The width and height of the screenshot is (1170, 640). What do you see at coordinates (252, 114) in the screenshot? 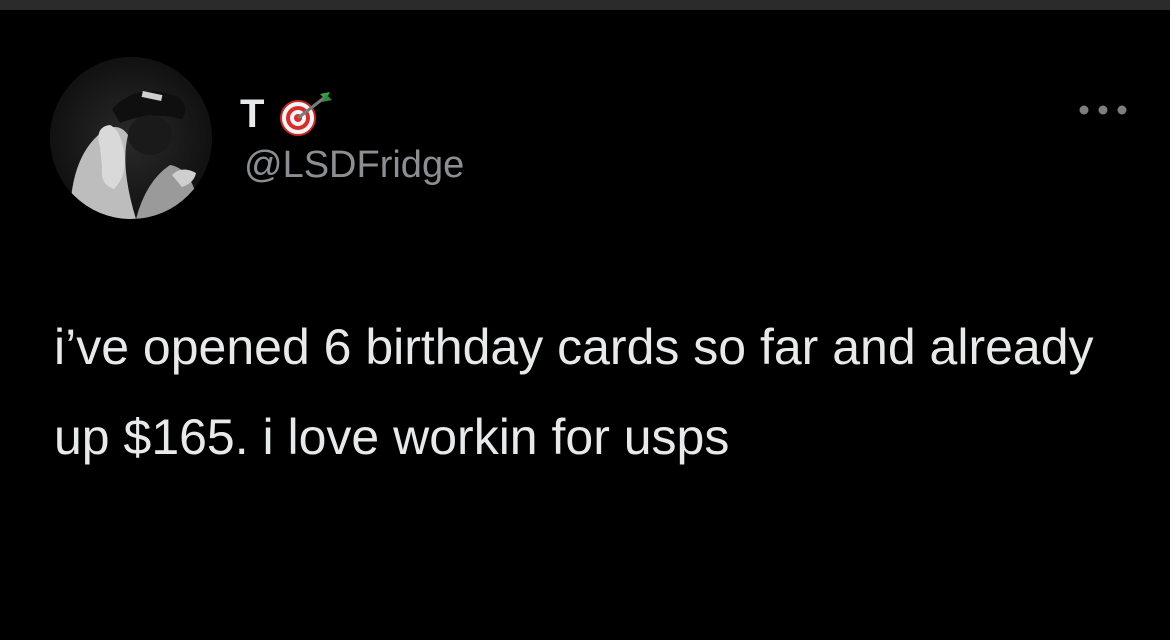
I see `display-name: T` at bounding box center [252, 114].